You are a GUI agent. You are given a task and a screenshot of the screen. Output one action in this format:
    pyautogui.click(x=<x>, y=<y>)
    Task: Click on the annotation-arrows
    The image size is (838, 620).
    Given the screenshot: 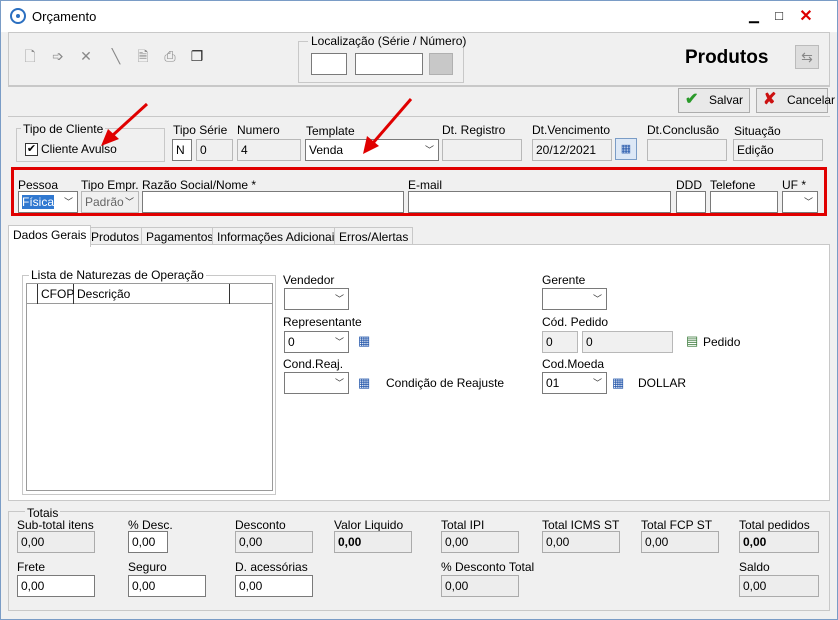 What is the action you would take?
    pyautogui.click(x=257, y=126)
    